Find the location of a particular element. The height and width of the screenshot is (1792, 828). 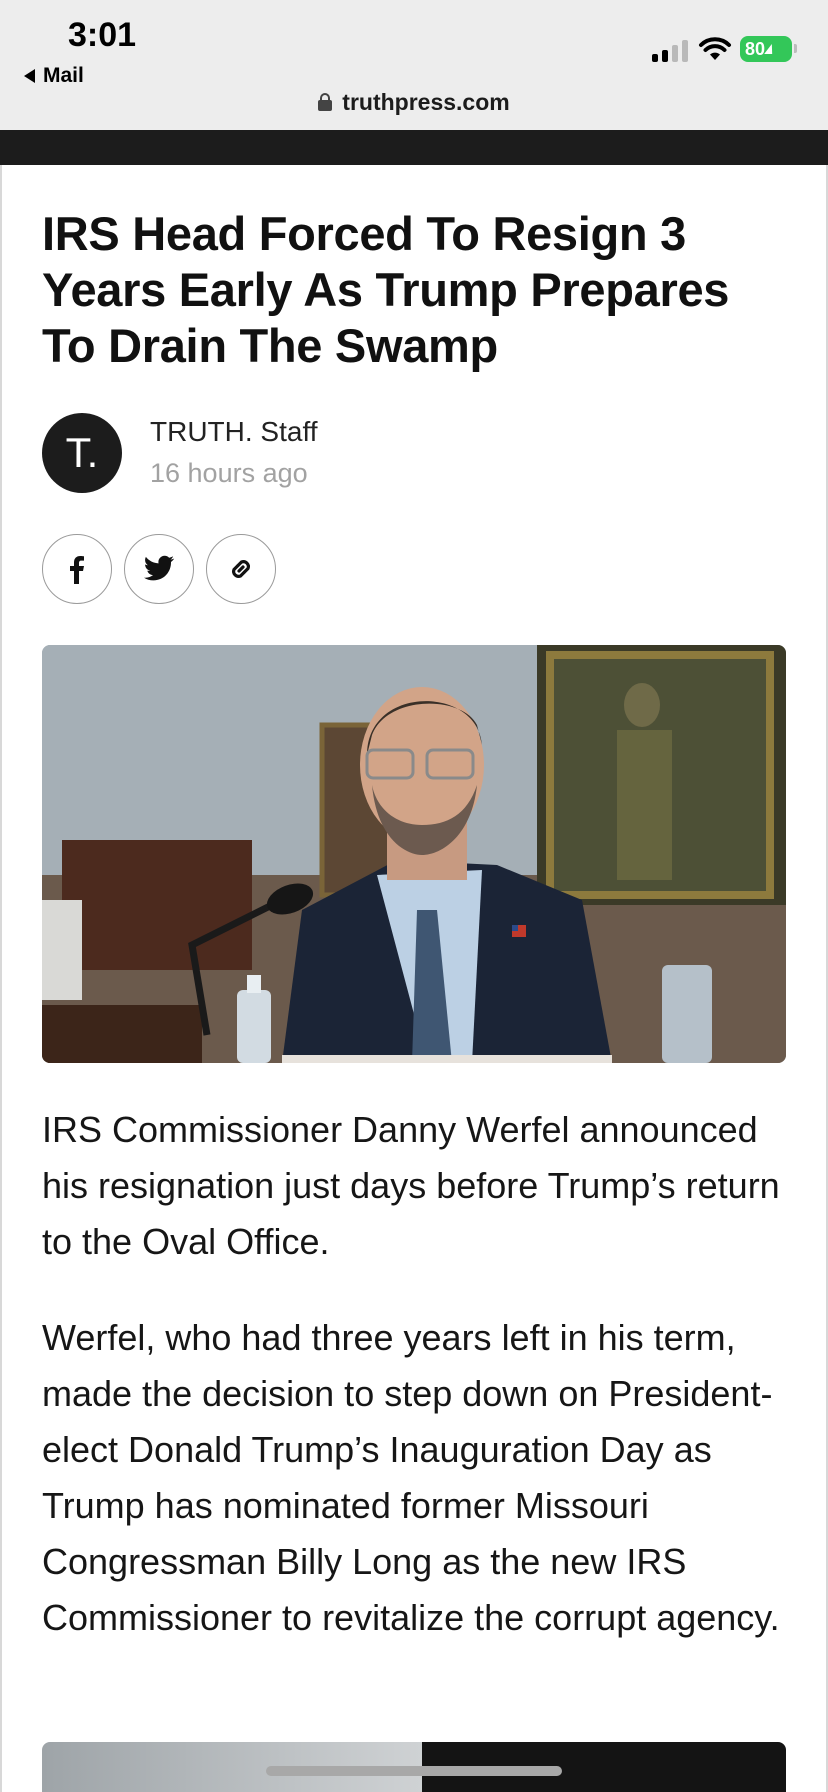

charging-bolt-icon is located at coordinates (770, 49).